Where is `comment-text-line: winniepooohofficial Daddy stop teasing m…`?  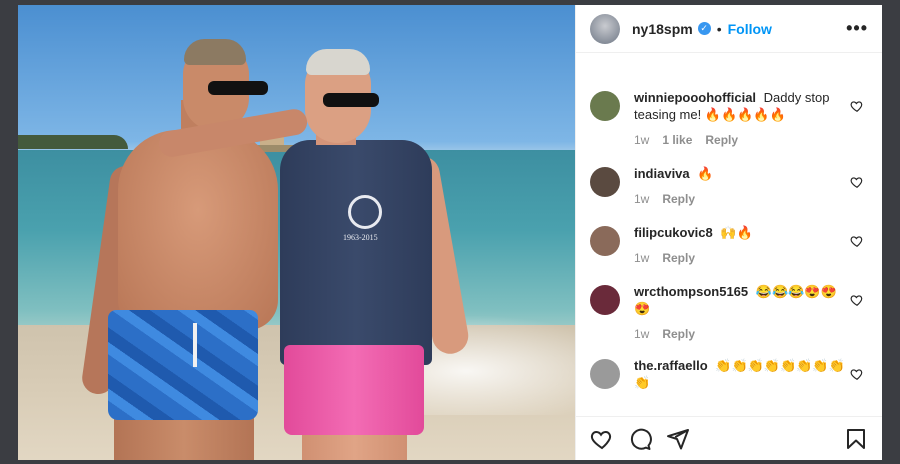 comment-text-line: winniepooohofficial Daddy stop teasing m… is located at coordinates (741, 106).